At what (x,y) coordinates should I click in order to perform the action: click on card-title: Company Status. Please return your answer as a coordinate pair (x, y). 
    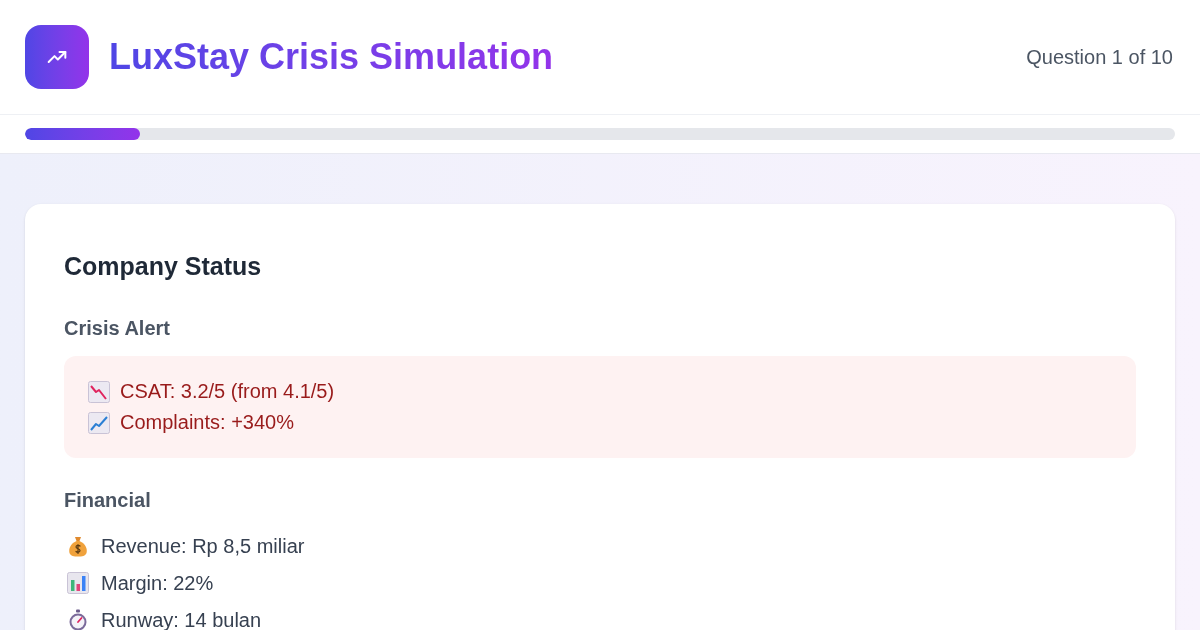
    Looking at the image, I should click on (163, 266).